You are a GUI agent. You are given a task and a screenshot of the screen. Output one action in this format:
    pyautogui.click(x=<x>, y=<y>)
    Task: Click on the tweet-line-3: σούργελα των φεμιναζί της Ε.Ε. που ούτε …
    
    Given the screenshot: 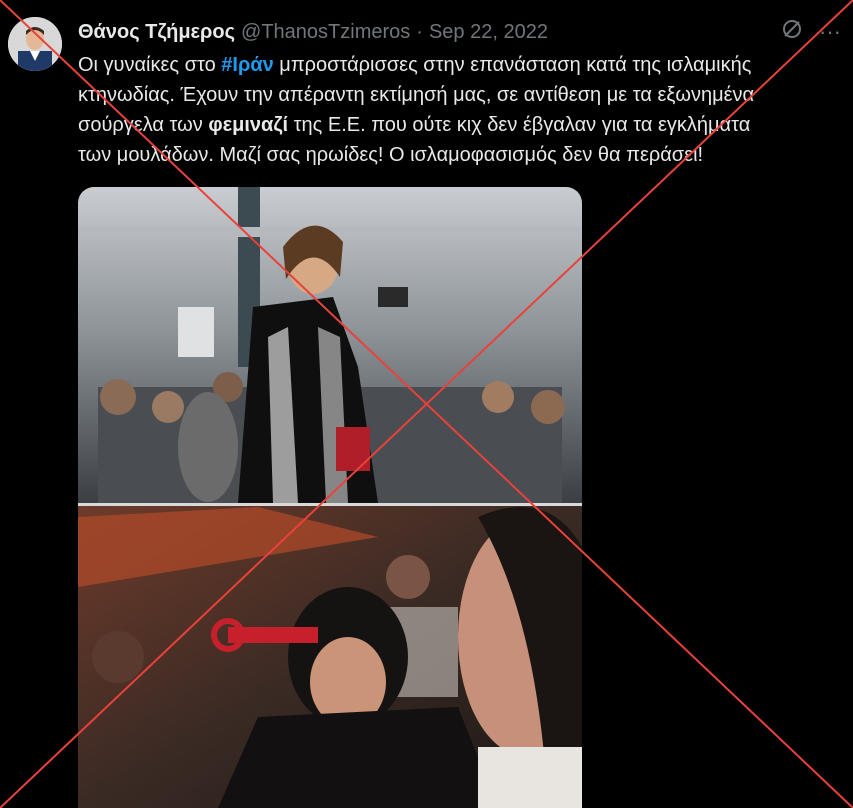 What is the action you would take?
    pyautogui.click(x=465, y=125)
    